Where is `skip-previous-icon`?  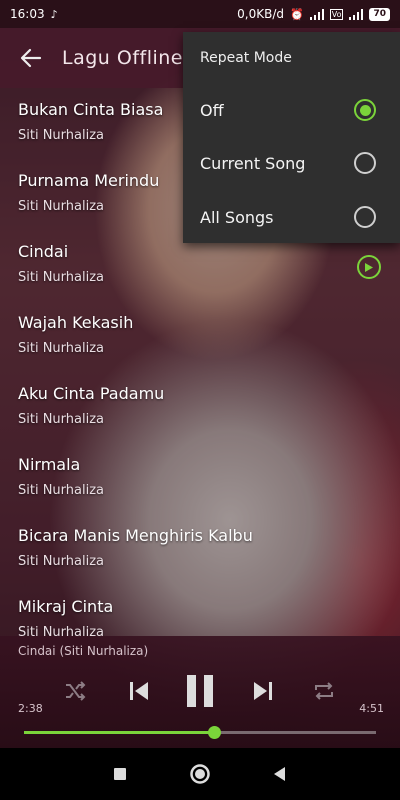 skip-previous-icon is located at coordinates (139, 691).